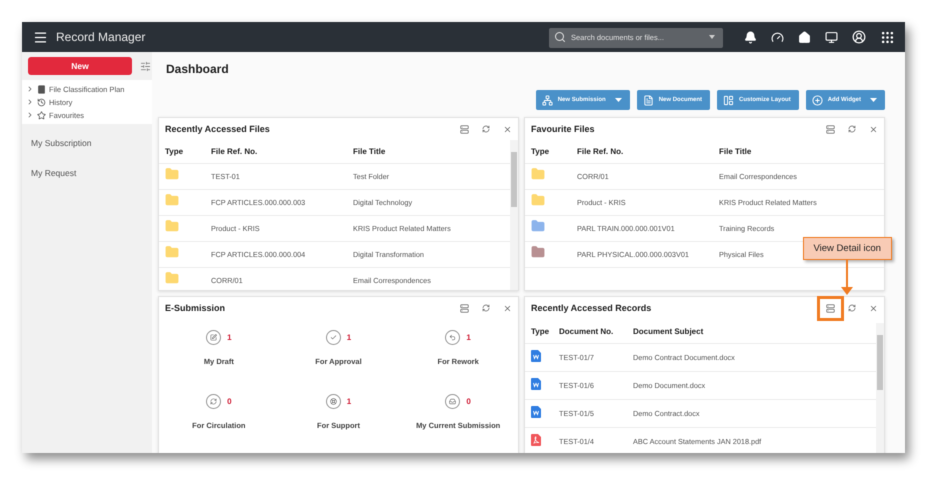 The width and height of the screenshot is (941, 495). What do you see at coordinates (41, 89) in the screenshot?
I see `book-icon` at bounding box center [41, 89].